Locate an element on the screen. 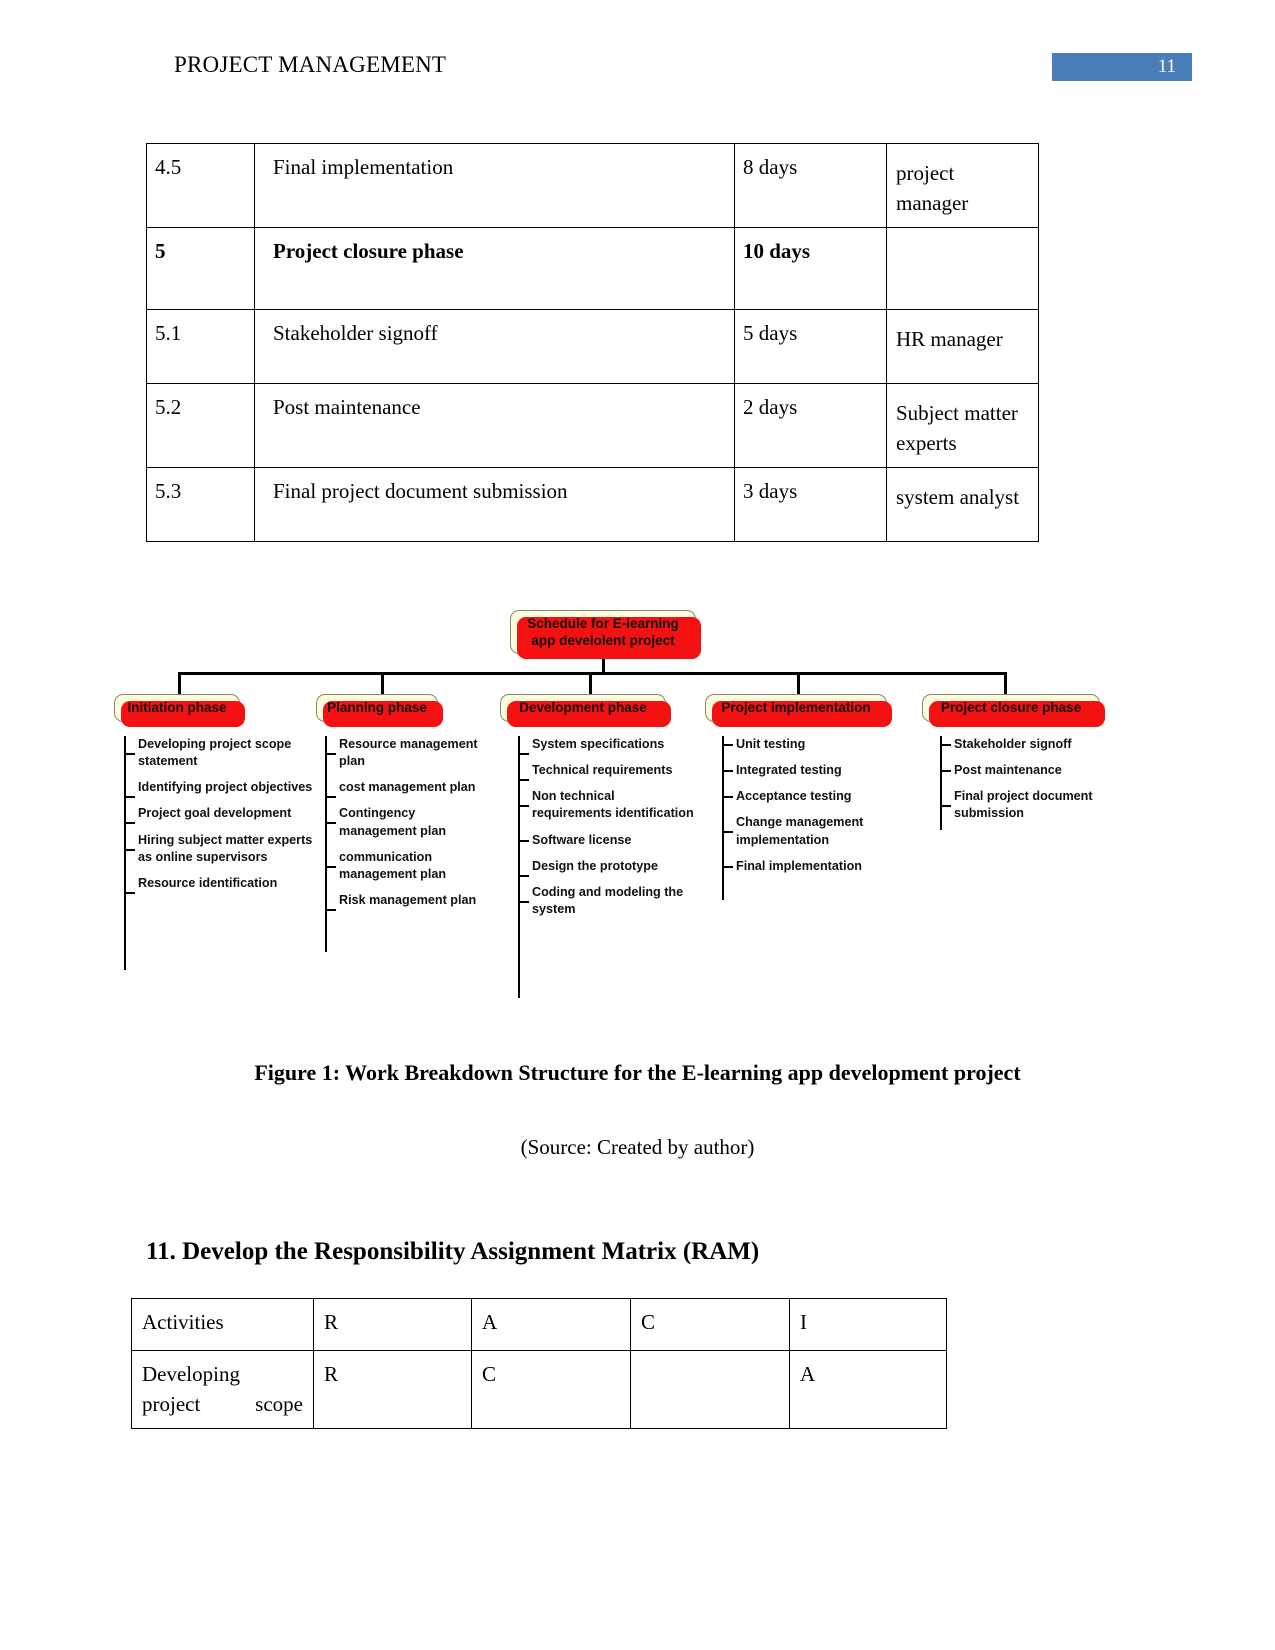 Image resolution: width=1275 pixels, height=1650 pixels. cell-duration: 8 days is located at coordinates (810, 185).